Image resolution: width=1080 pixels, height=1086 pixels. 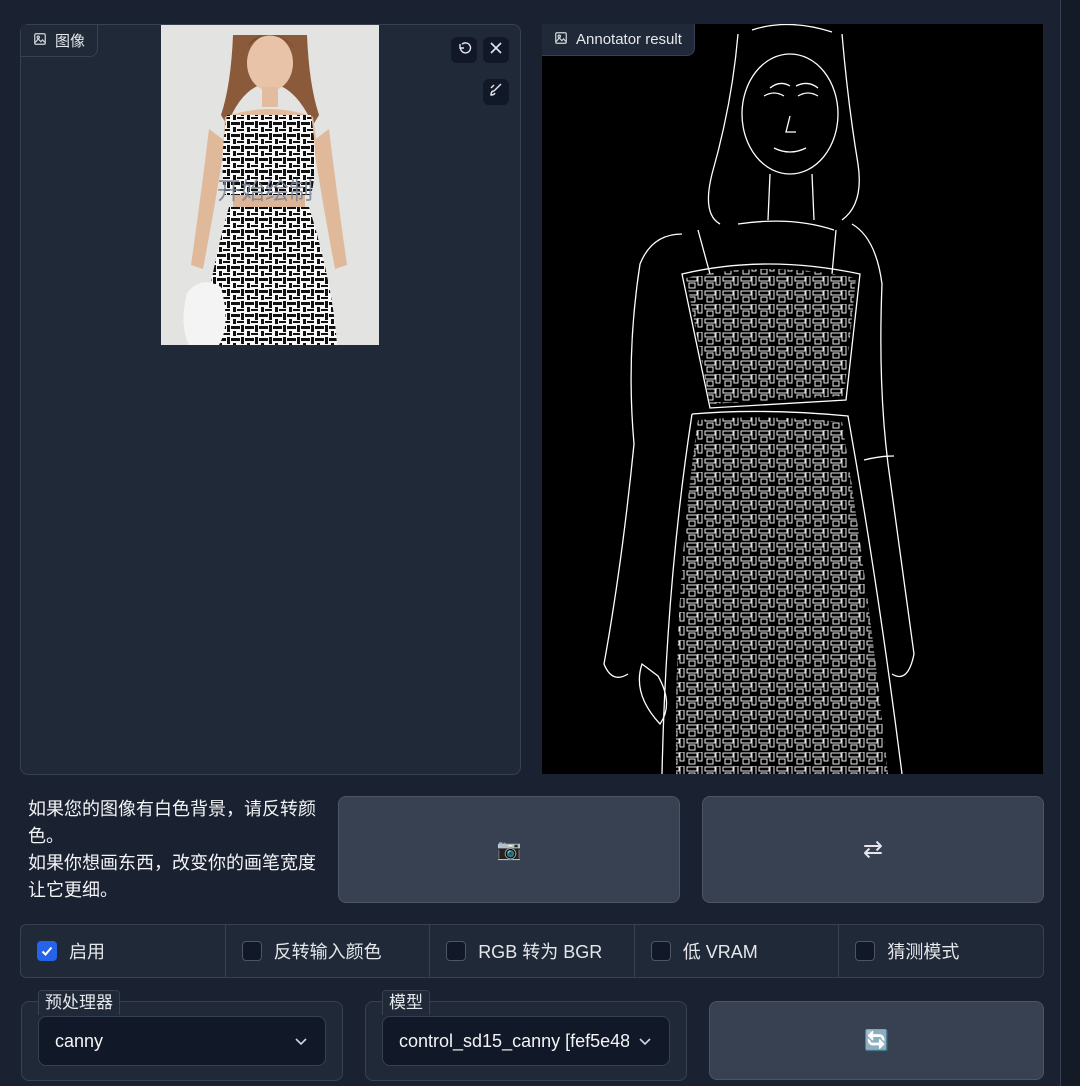 I want to click on checkbox-label: 启用, so click(x=87, y=952).